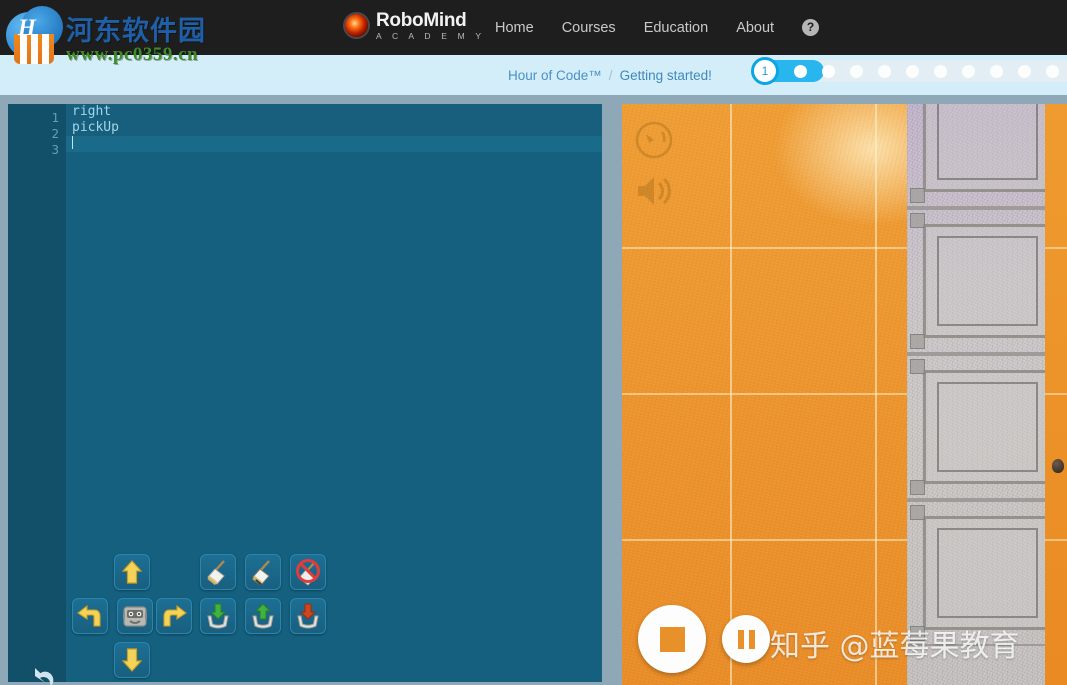 Image resolution: width=1067 pixels, height=685 pixels. Describe the element at coordinates (135, 616) in the screenshot. I see `robot-button` at that location.